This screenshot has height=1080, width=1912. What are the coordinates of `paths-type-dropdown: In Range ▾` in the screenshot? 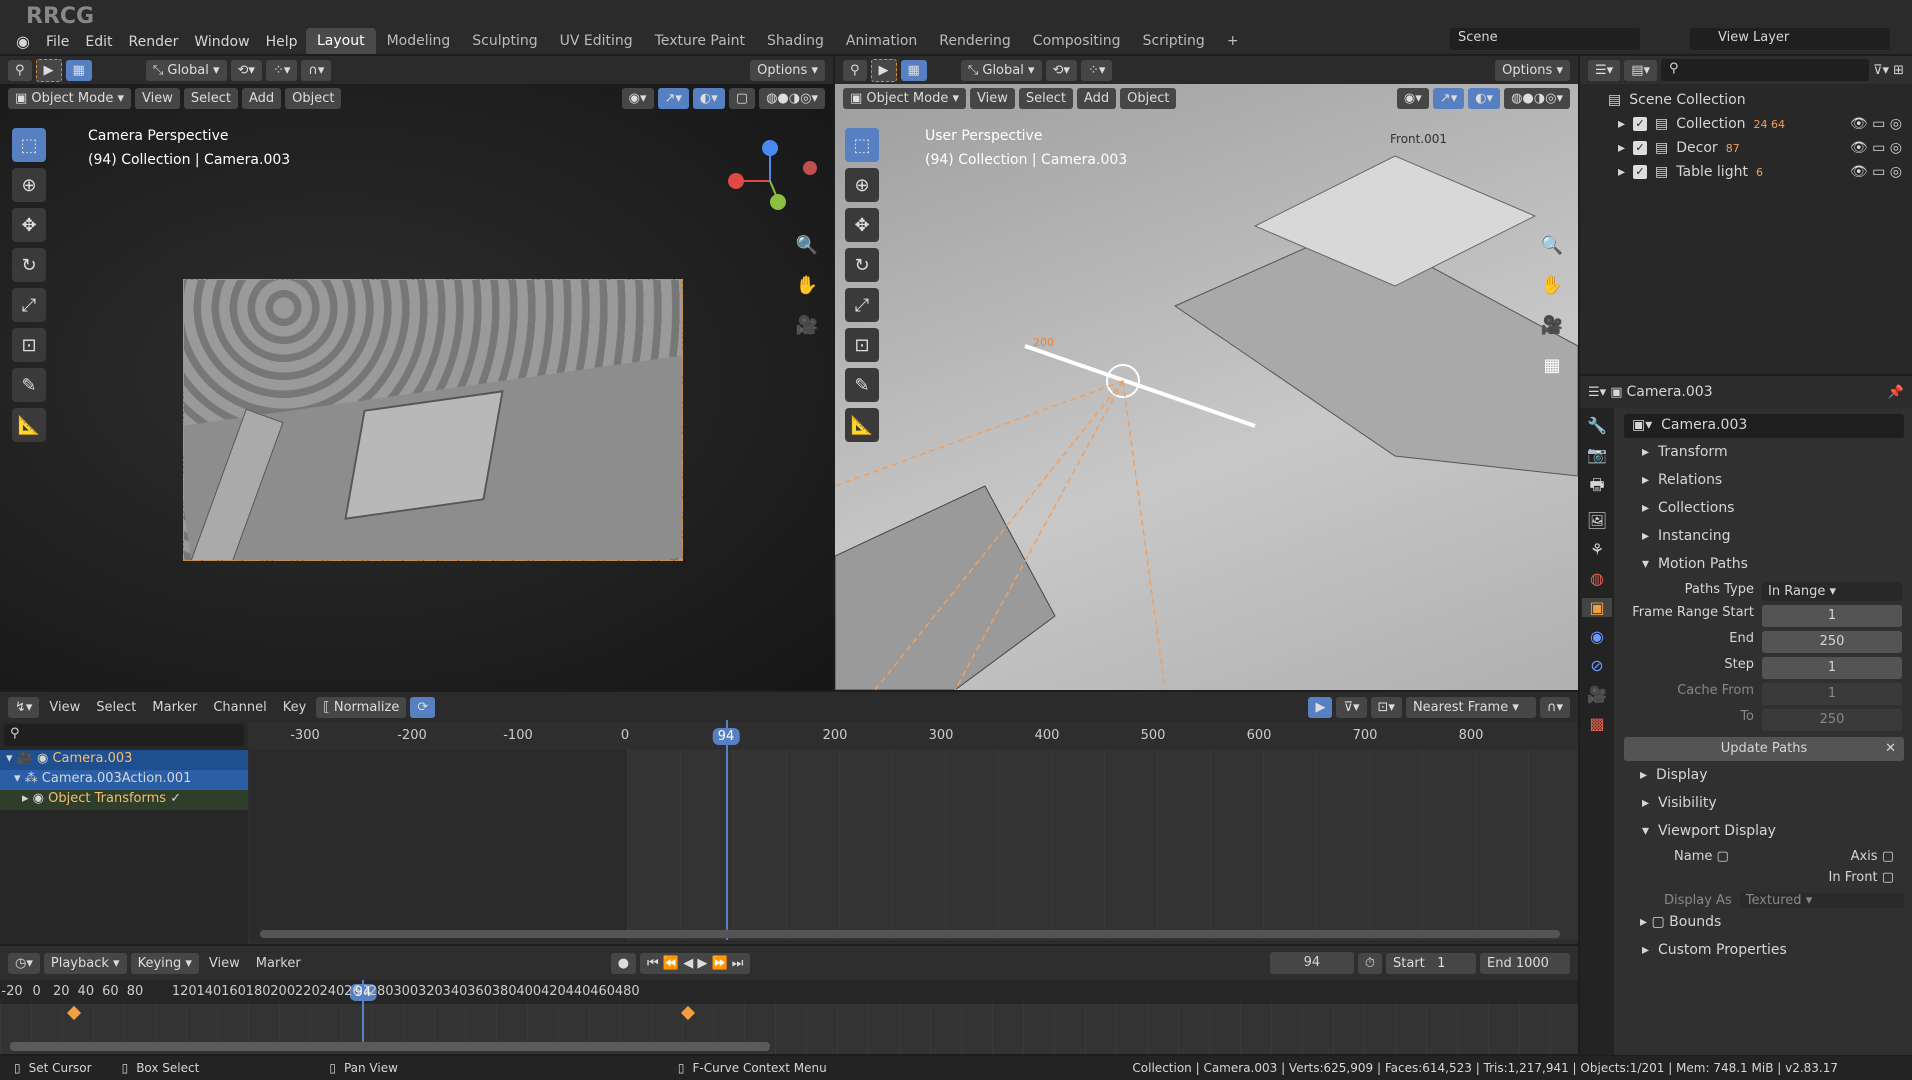 It's located at (1832, 591).